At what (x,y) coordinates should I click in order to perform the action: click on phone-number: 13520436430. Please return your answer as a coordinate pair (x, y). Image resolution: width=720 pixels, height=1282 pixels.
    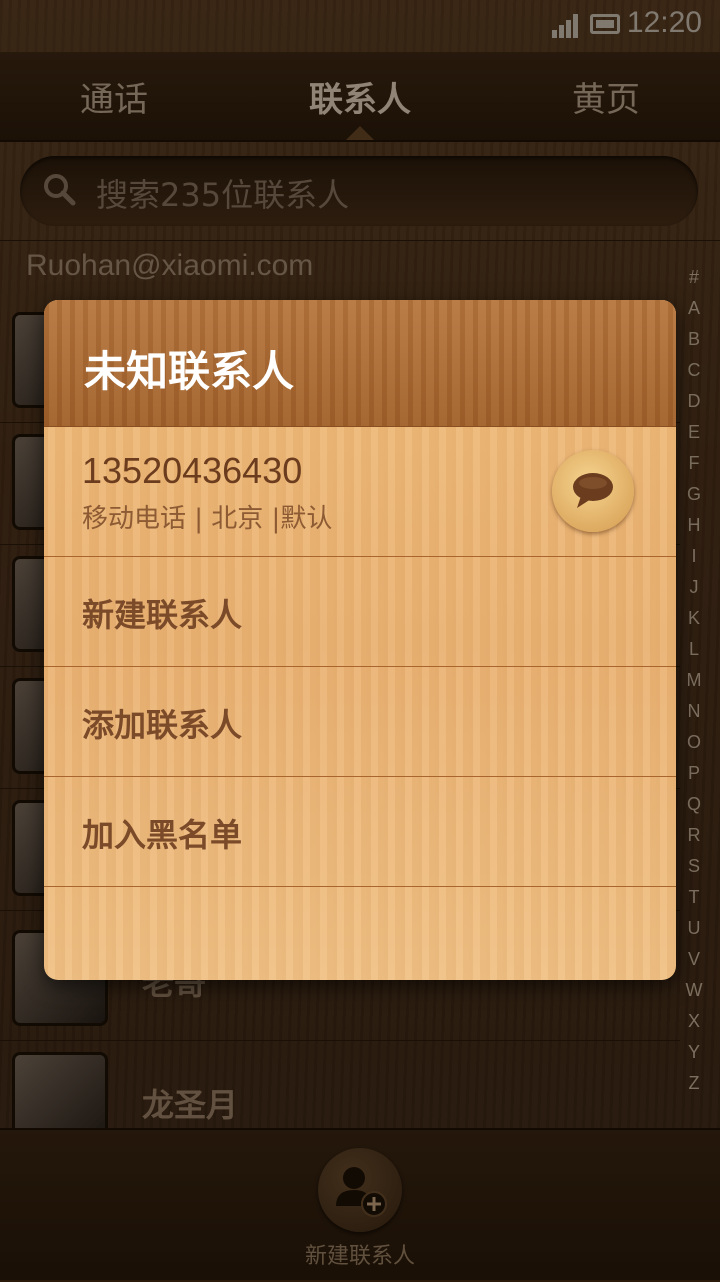
    Looking at the image, I should click on (192, 470).